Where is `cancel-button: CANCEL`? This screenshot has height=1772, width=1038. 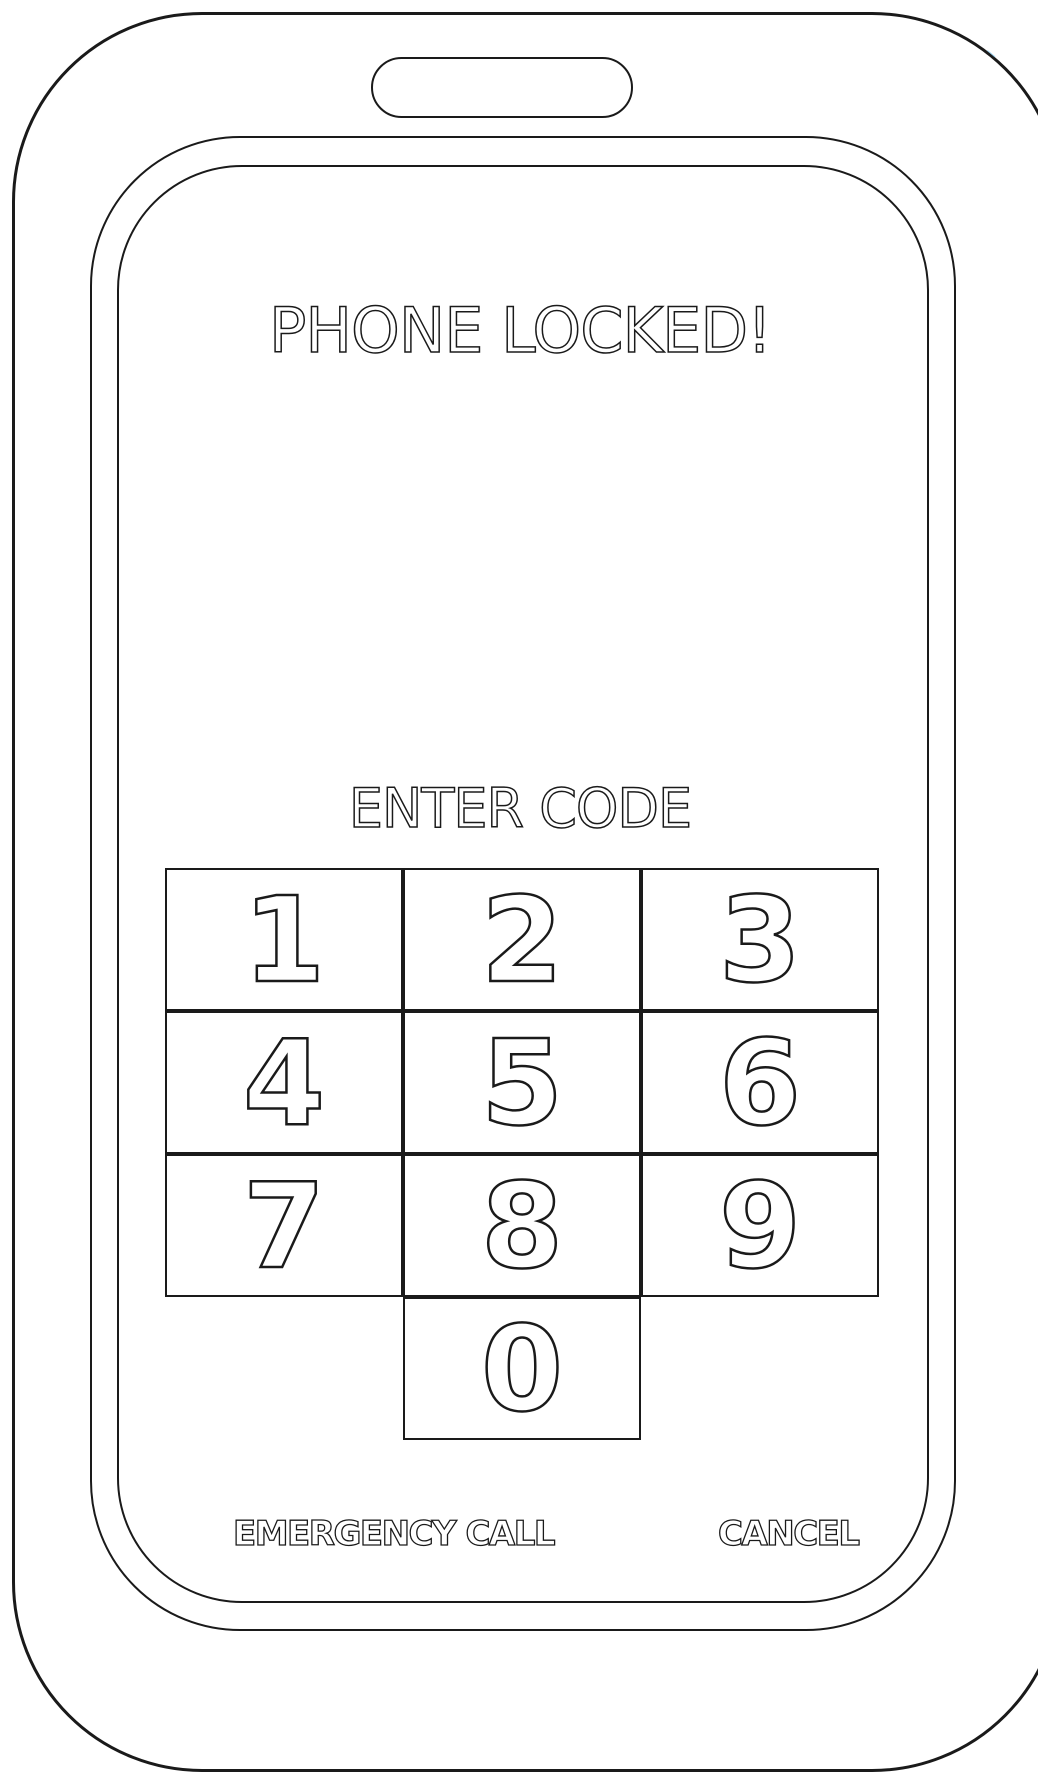 cancel-button: CANCEL is located at coordinates (788, 1534).